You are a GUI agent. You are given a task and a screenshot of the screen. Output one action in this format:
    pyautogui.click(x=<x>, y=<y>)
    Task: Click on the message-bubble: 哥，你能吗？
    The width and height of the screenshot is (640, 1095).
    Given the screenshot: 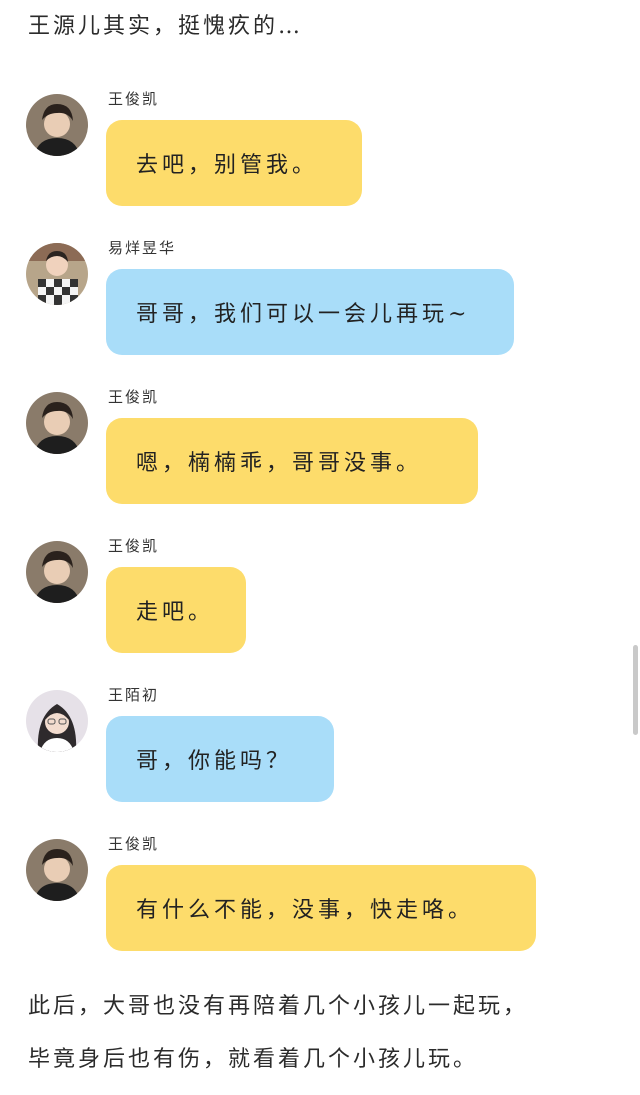 What is the action you would take?
    pyautogui.click(x=220, y=759)
    